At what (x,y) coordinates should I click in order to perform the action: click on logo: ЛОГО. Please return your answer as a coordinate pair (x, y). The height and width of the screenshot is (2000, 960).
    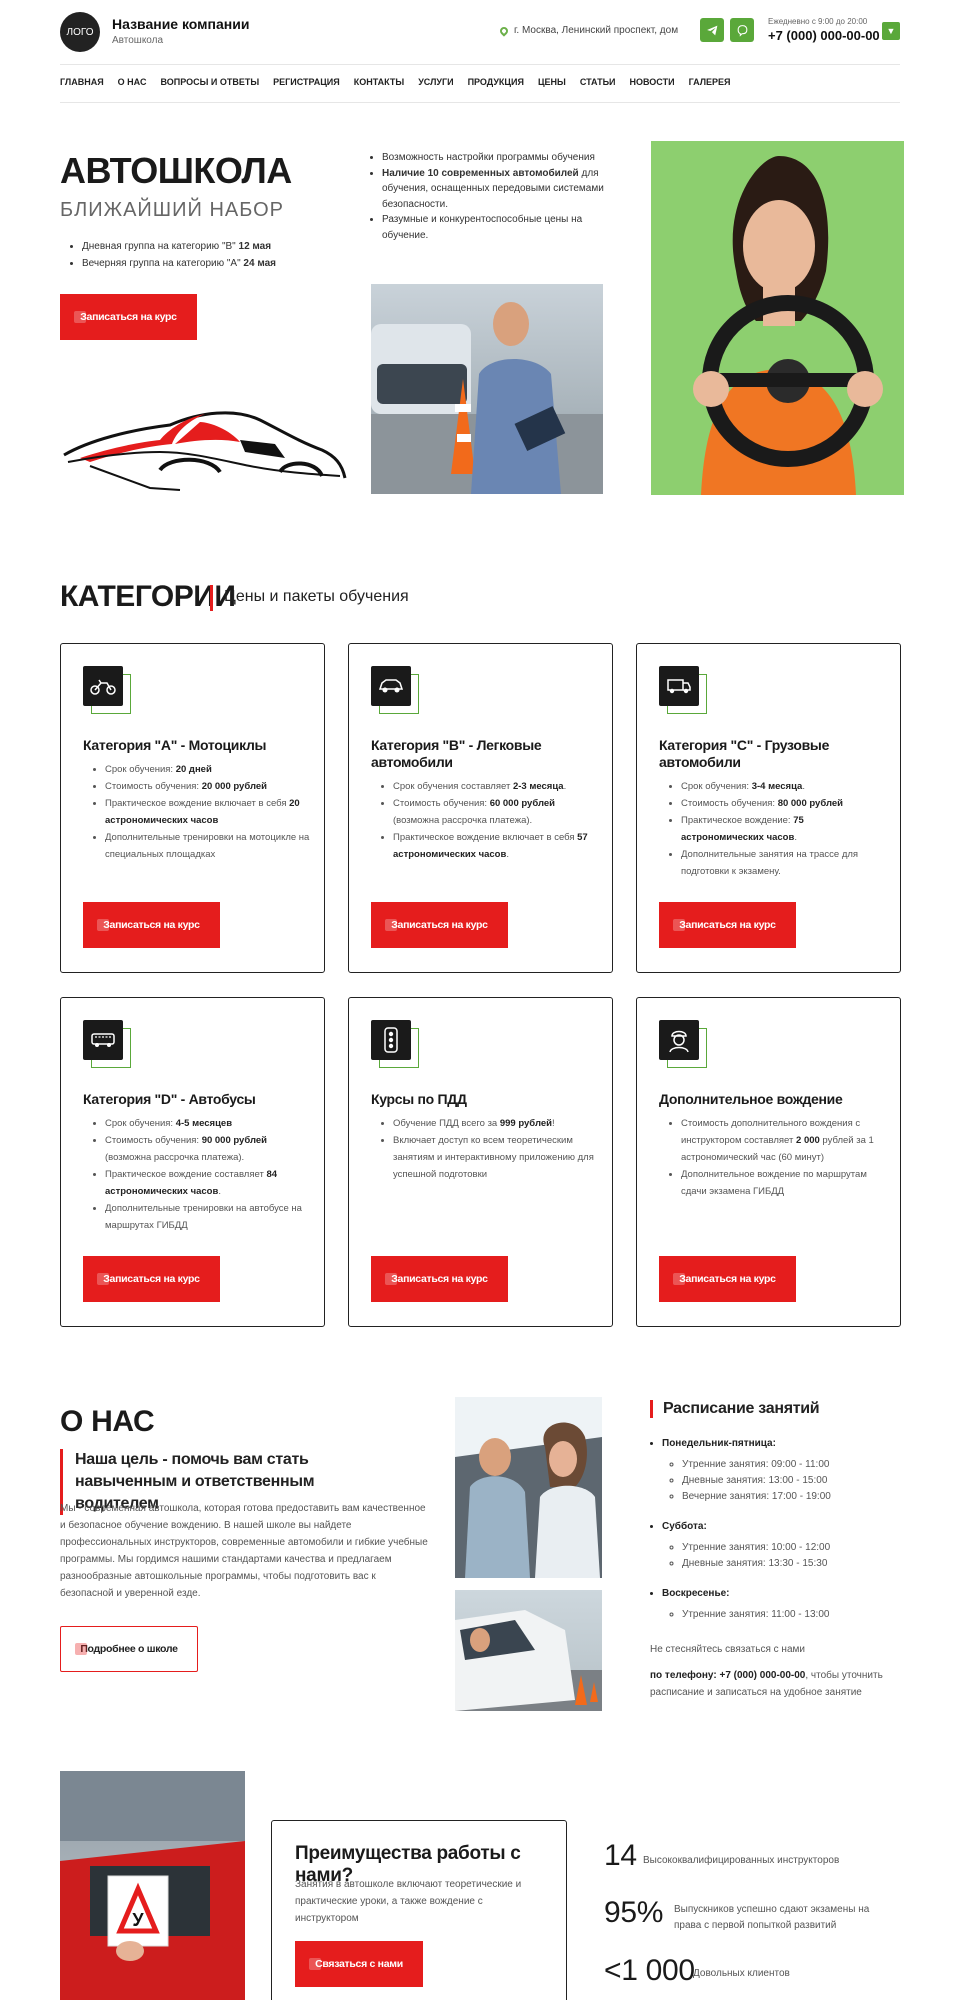
    Looking at the image, I should click on (80, 32).